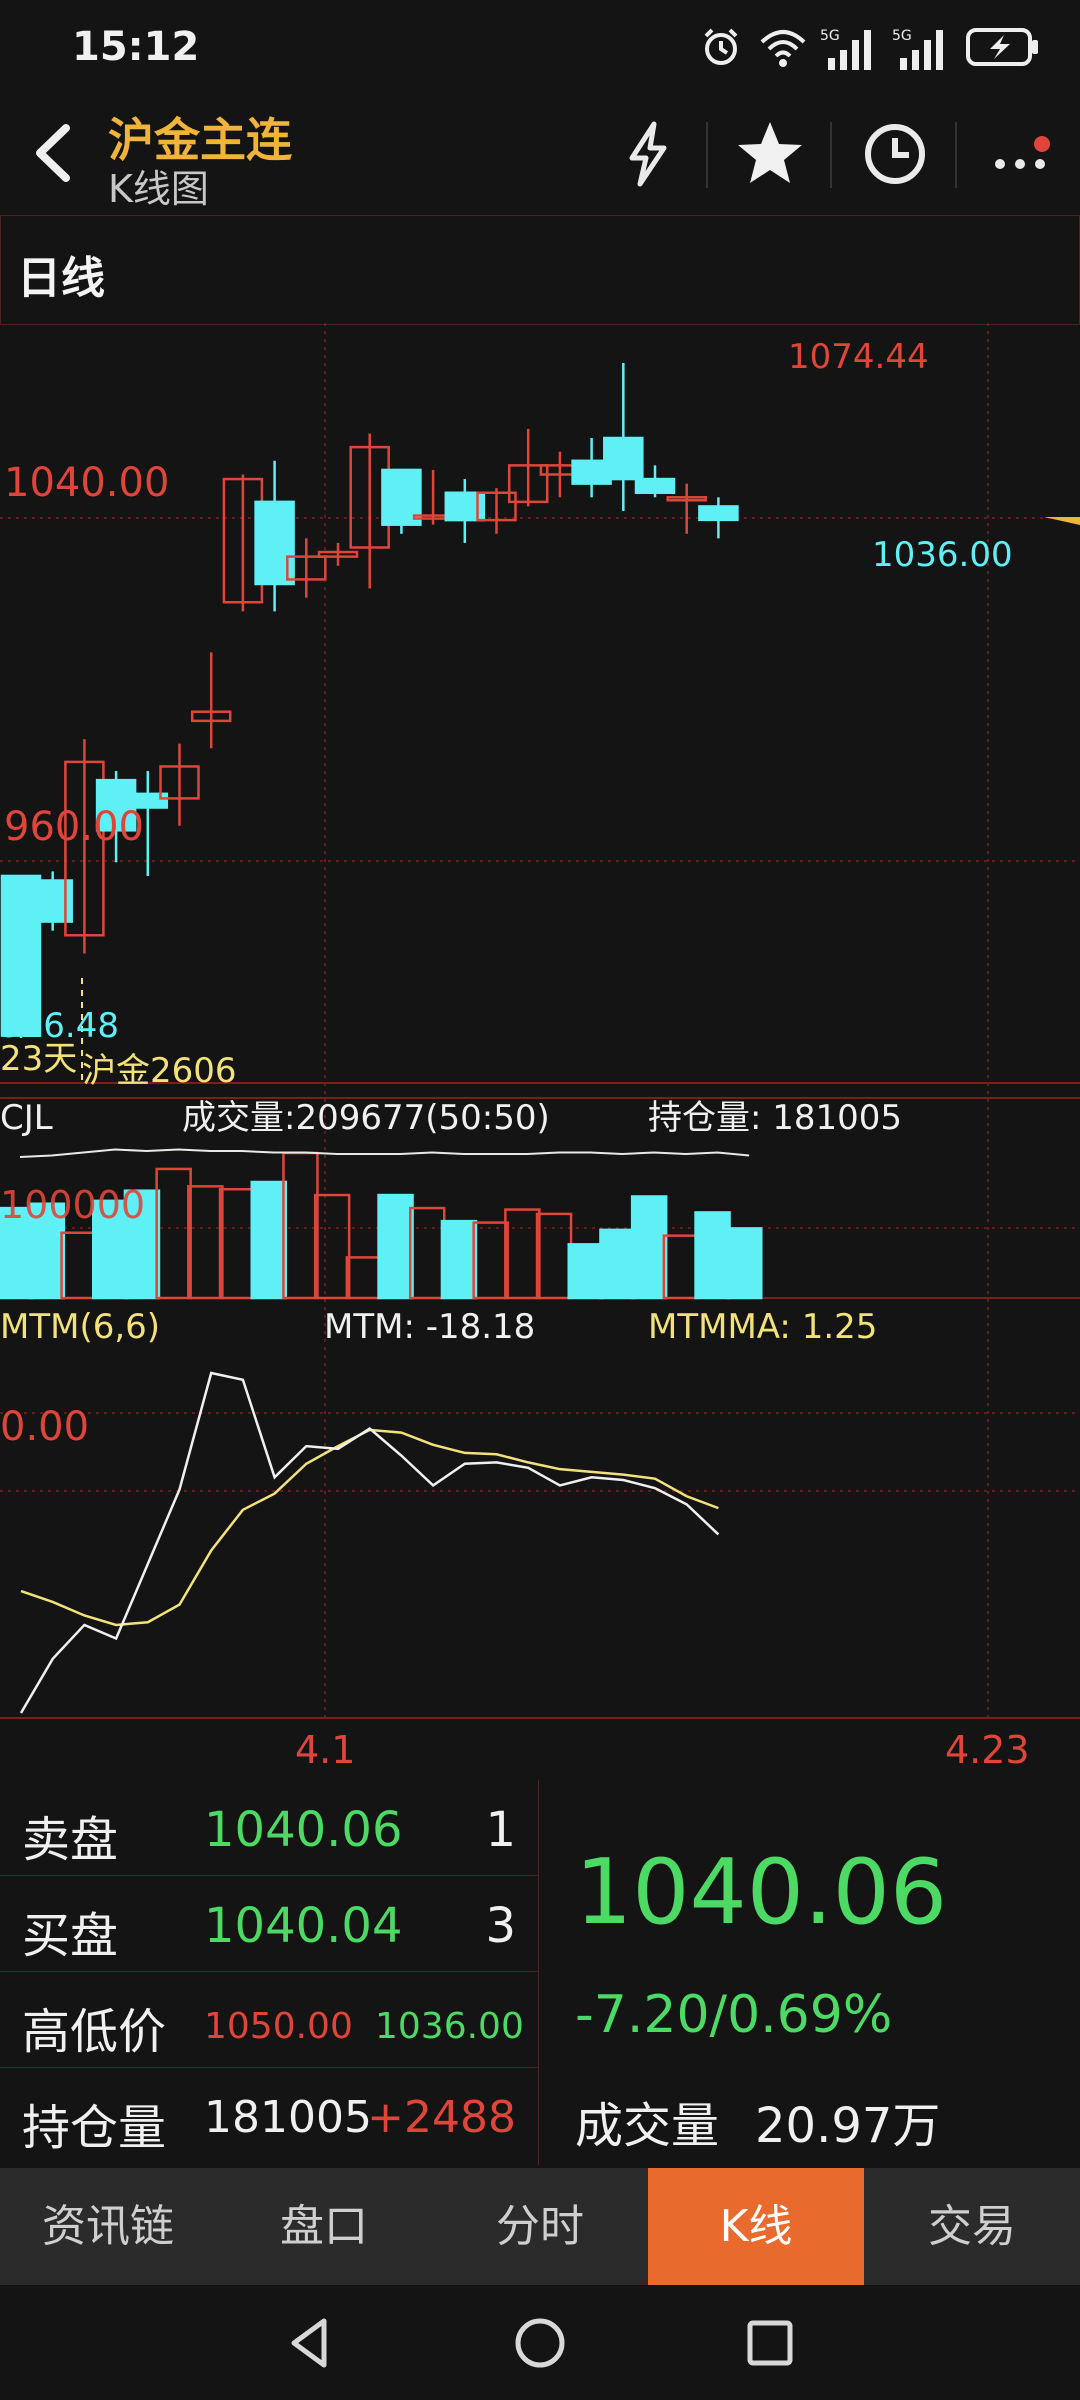 Image resolution: width=1080 pixels, height=2400 pixels. I want to click on mtm-axis-label: 0.00, so click(44, 1427).